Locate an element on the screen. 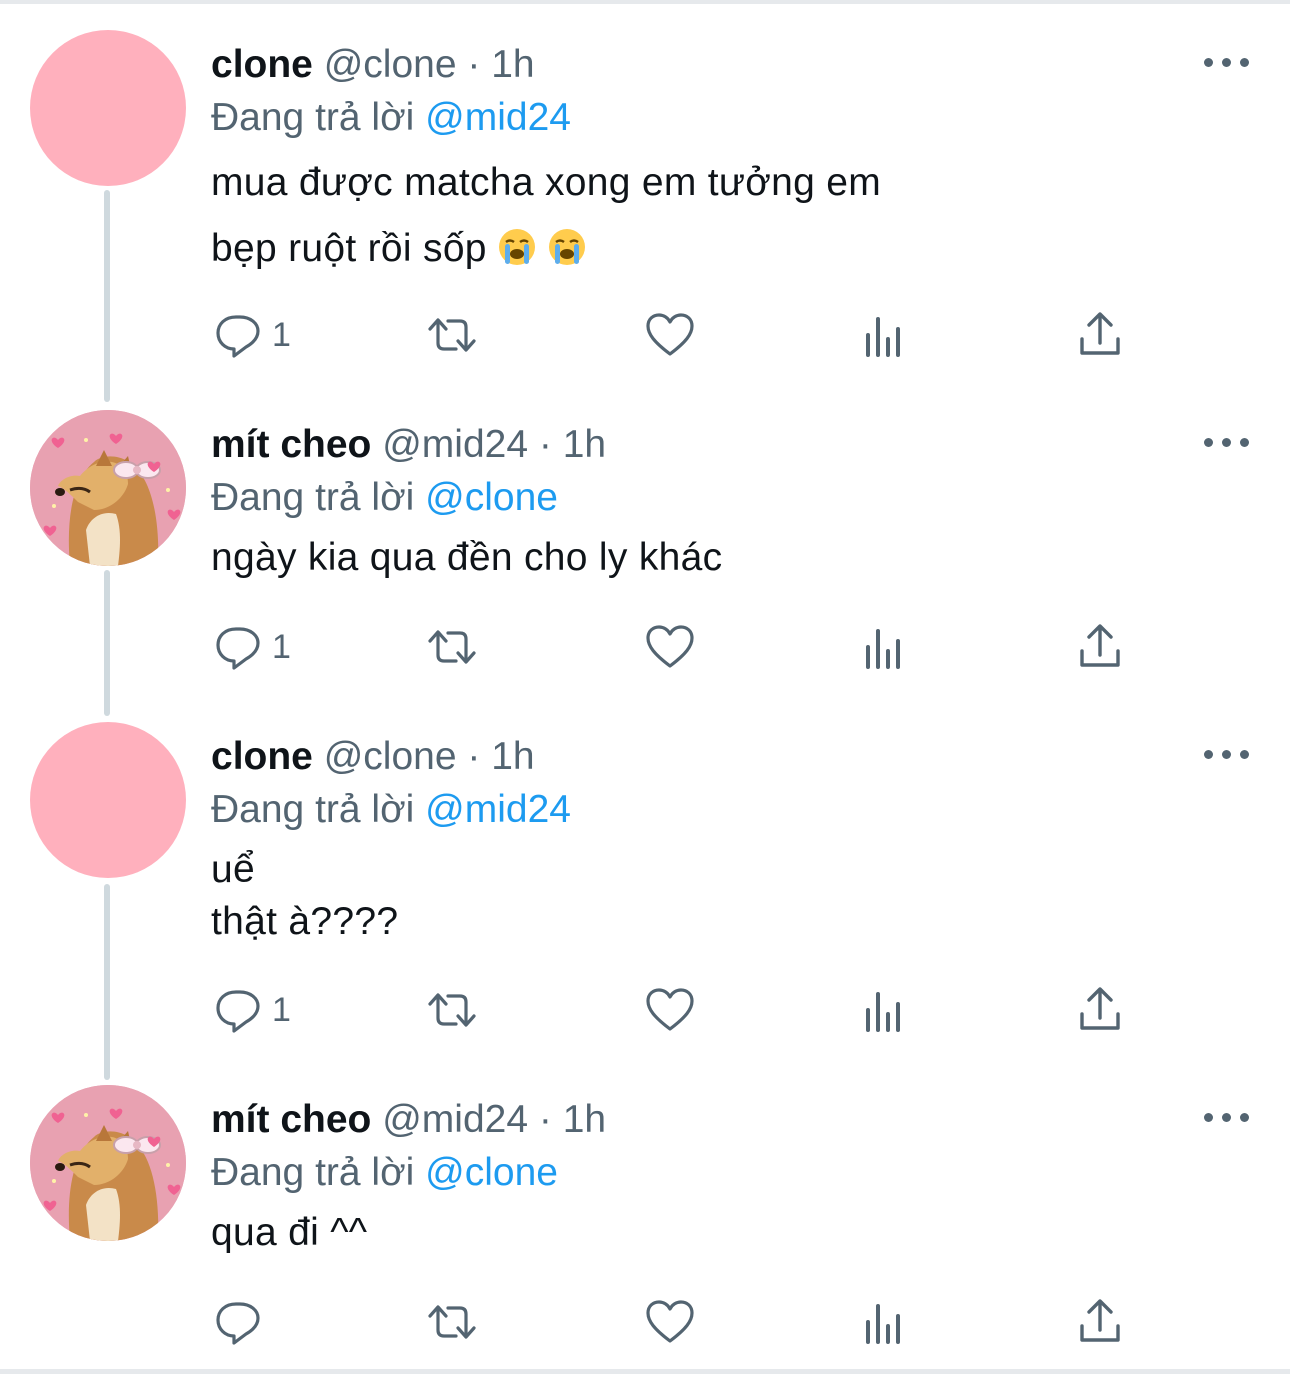  thread-connector is located at coordinates (107, 296).